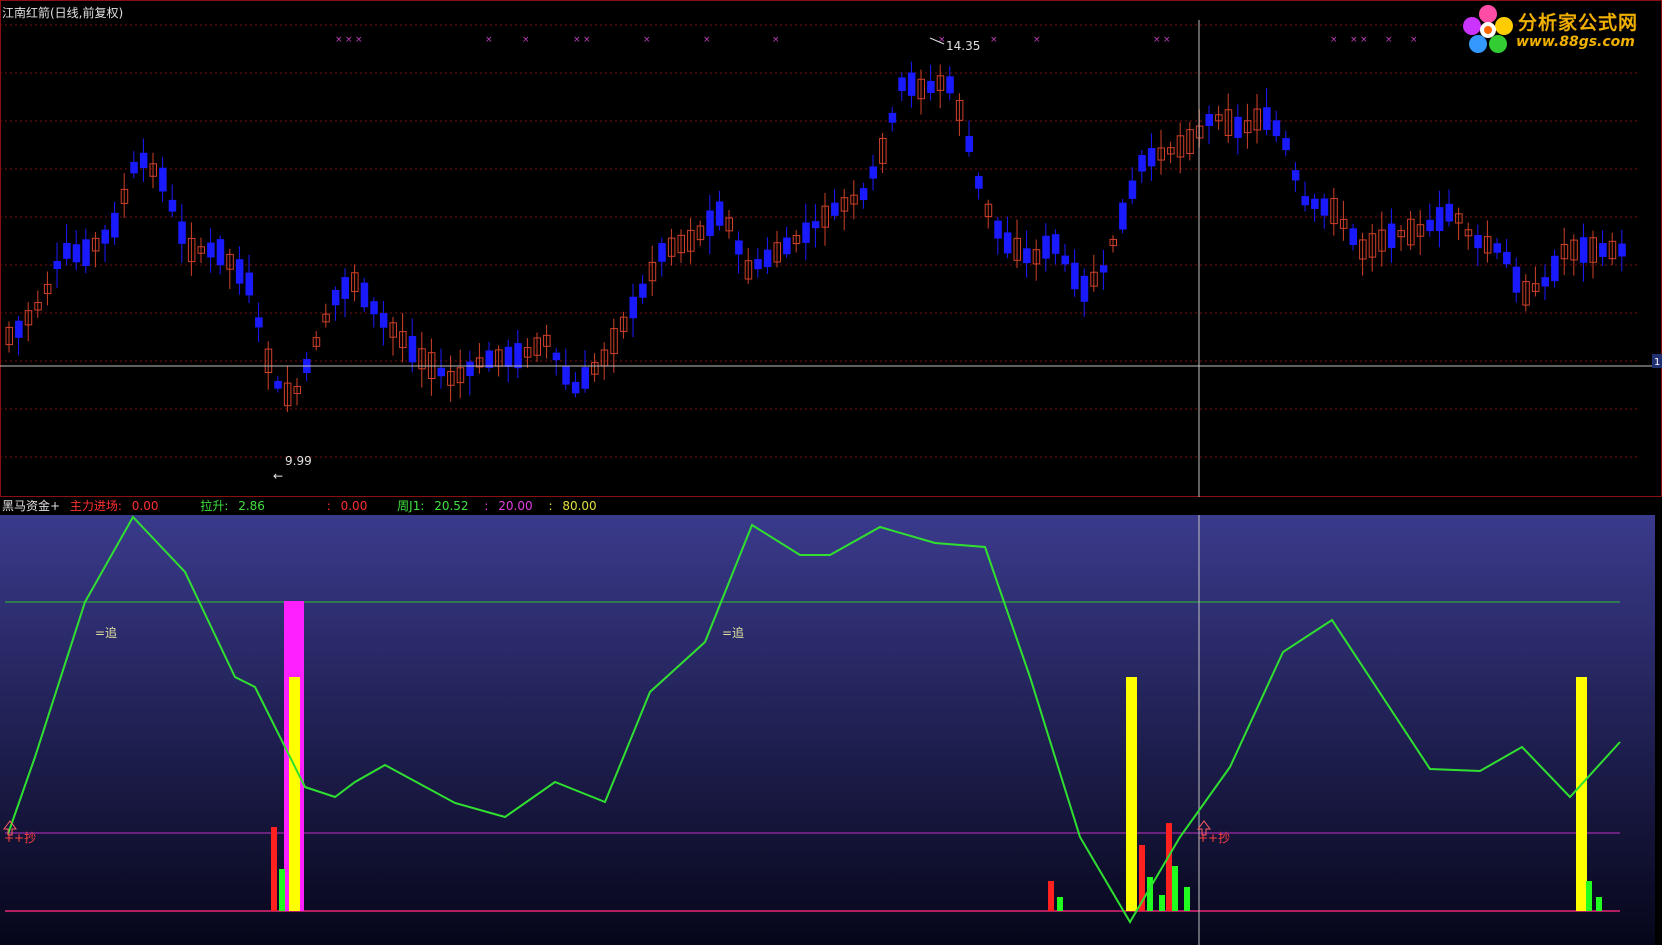  Describe the element at coordinates (214, 506) in the screenshot. I see `pull-up-label: 拉升:` at that location.